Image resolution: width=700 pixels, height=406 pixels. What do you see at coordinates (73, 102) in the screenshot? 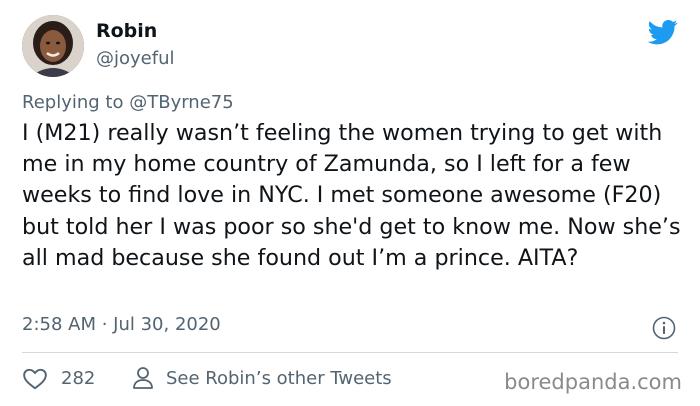
I see `replying-prefix: Replying to` at bounding box center [73, 102].